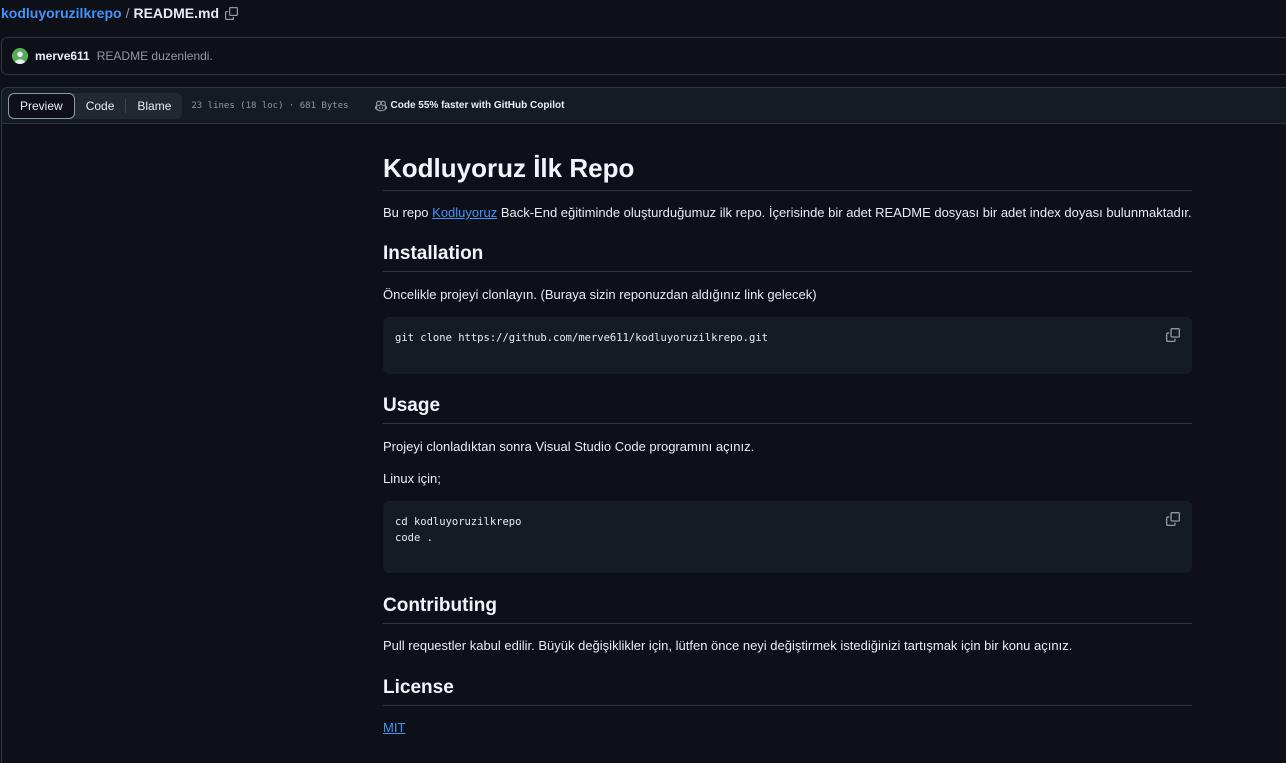 This screenshot has width=1286, height=763. Describe the element at coordinates (380, 105) in the screenshot. I see `copilot-icon` at that location.